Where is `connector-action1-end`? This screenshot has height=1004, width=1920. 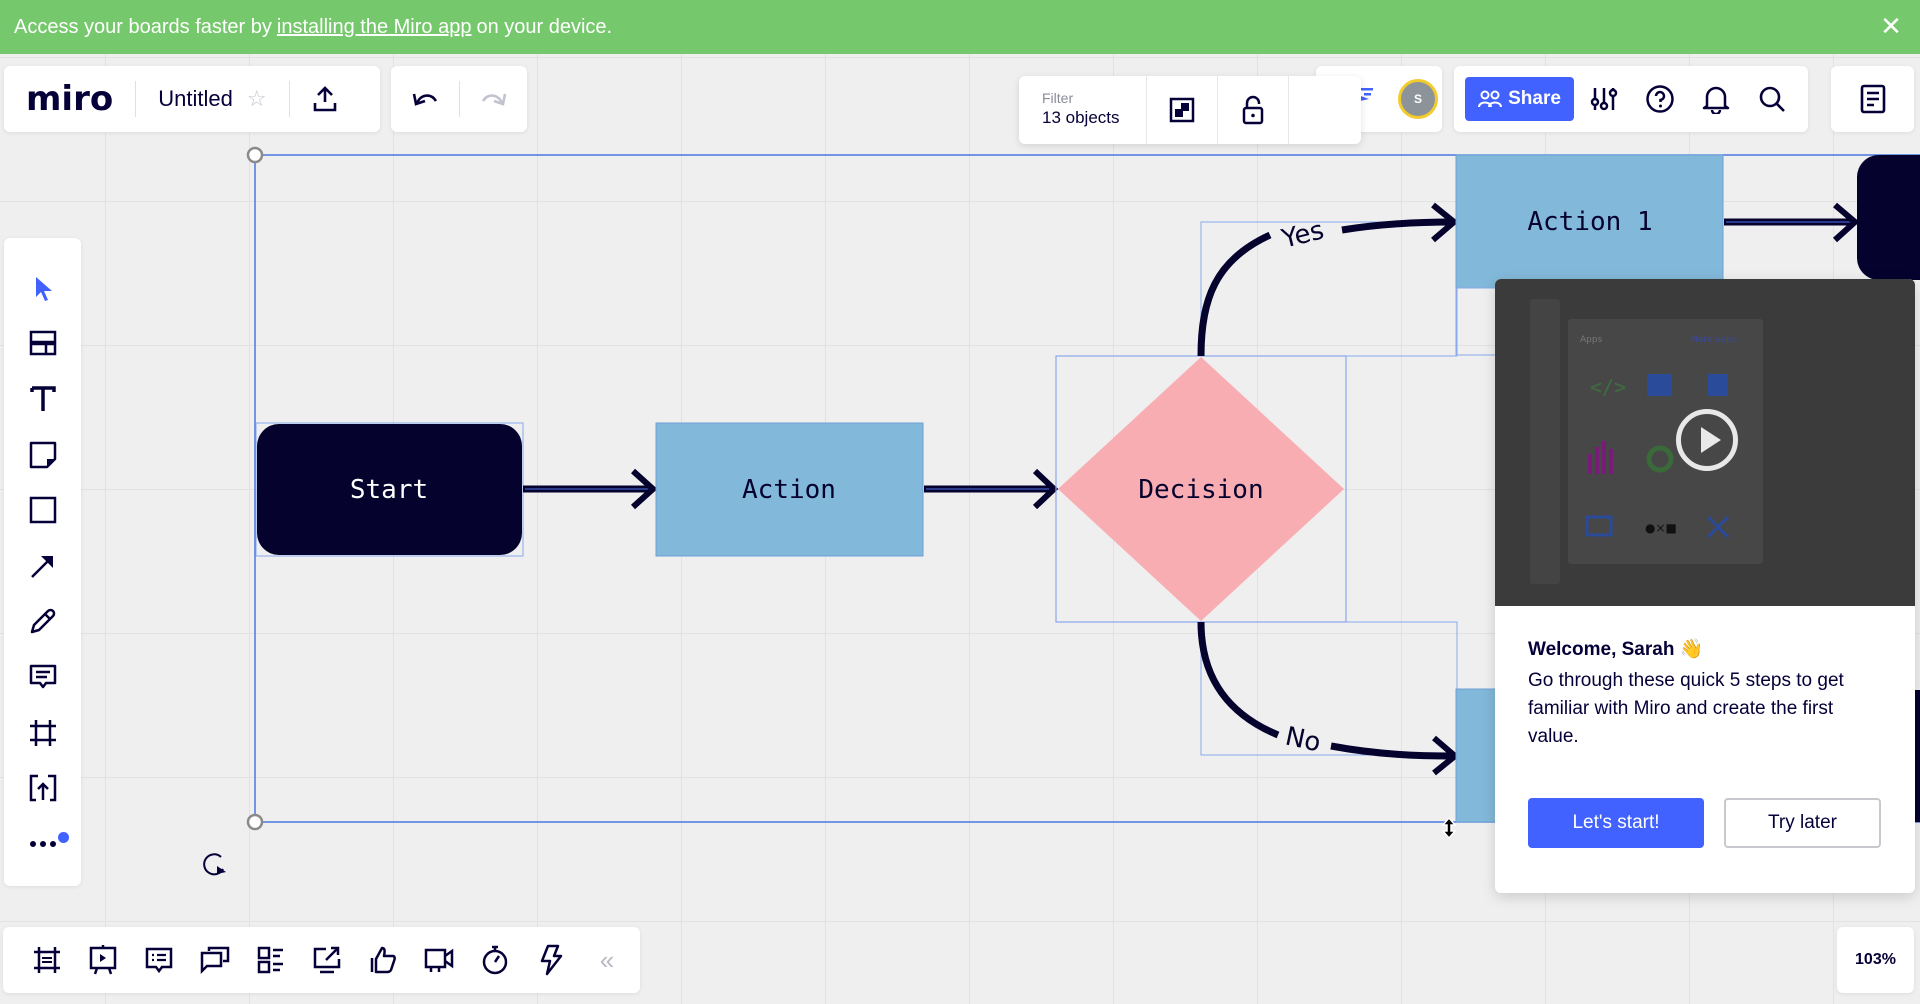 connector-action1-end is located at coordinates (1792, 222).